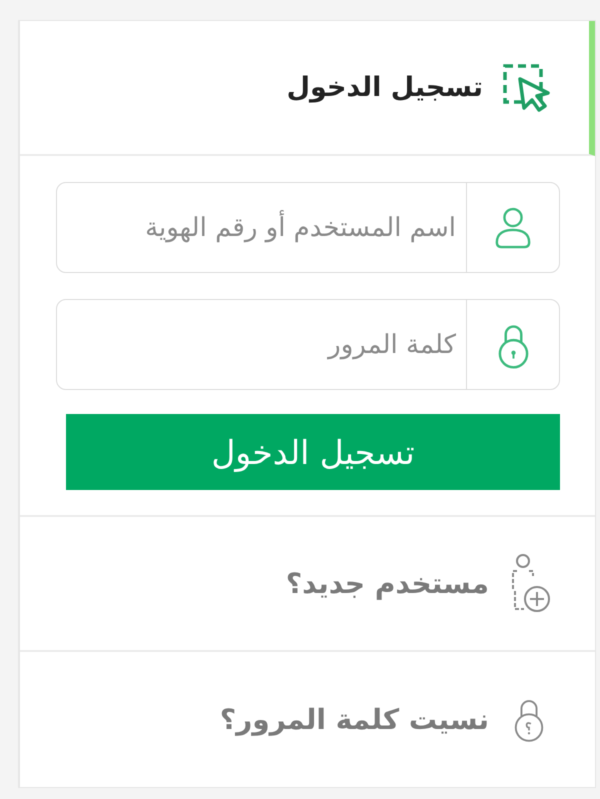 This screenshot has width=600, height=799. What do you see at coordinates (513, 228) in the screenshot?
I see `user-icon` at bounding box center [513, 228].